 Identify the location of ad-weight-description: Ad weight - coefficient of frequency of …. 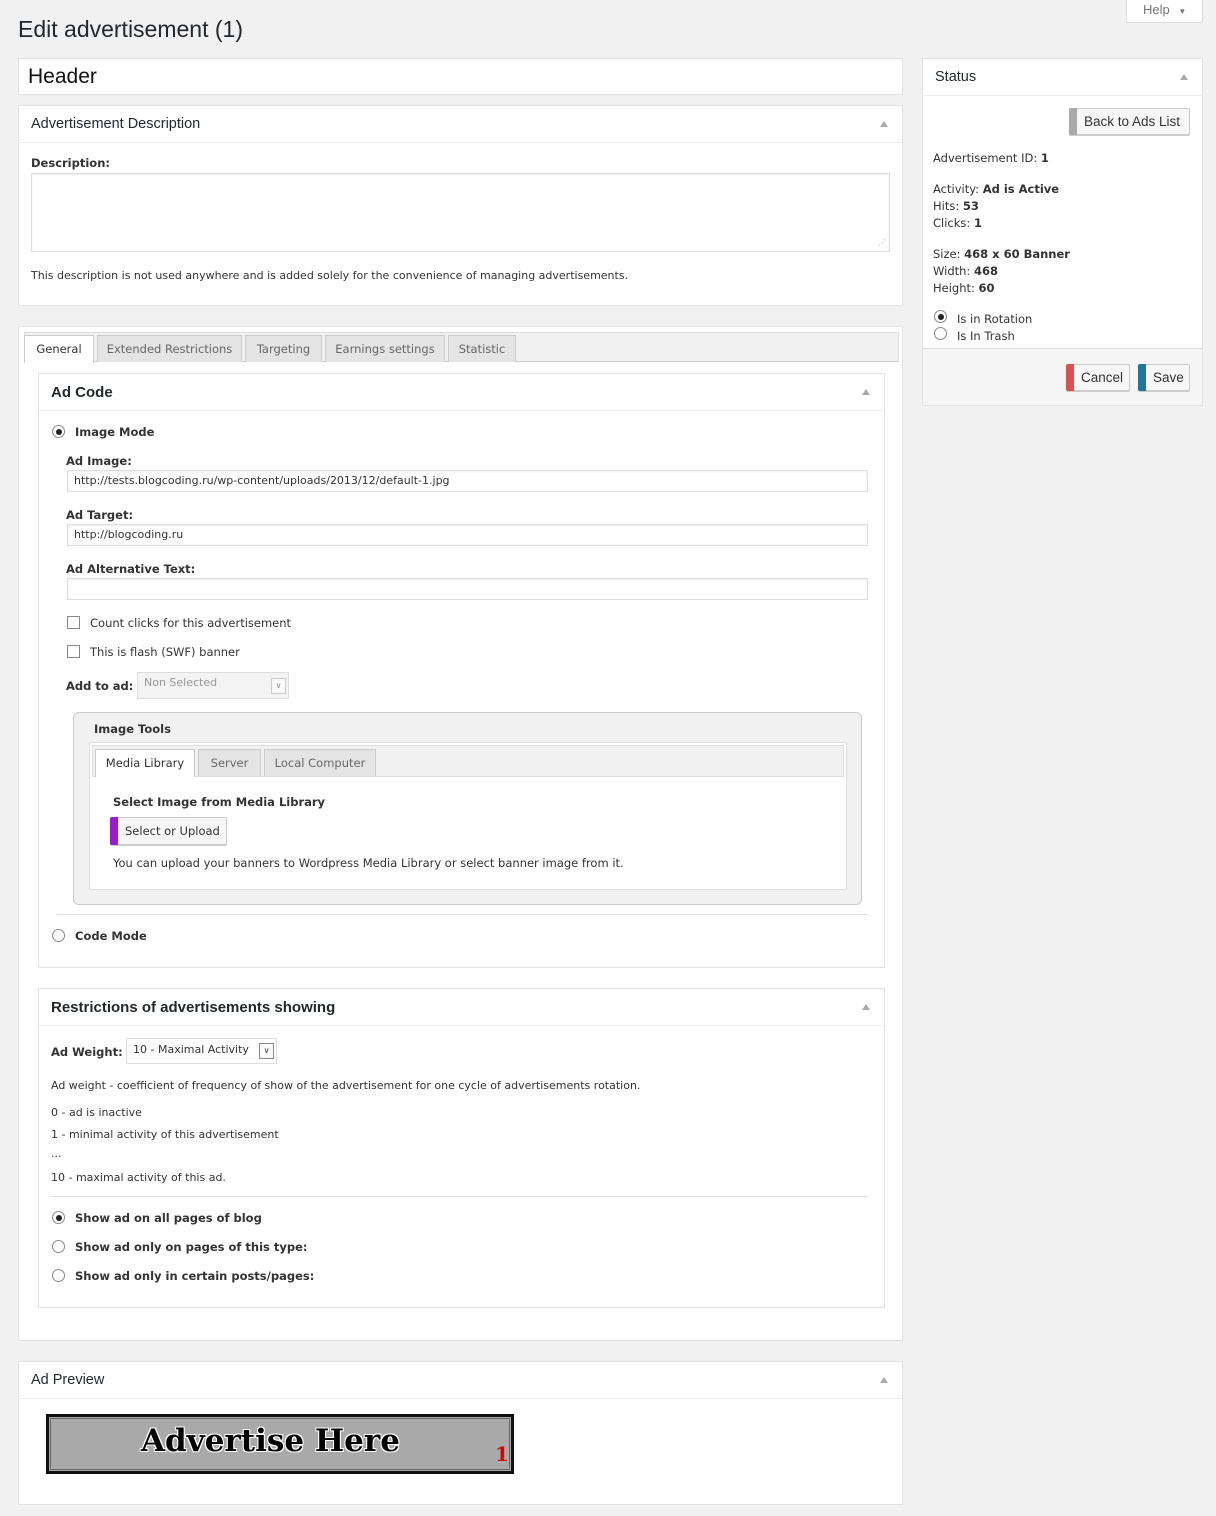
(346, 1085).